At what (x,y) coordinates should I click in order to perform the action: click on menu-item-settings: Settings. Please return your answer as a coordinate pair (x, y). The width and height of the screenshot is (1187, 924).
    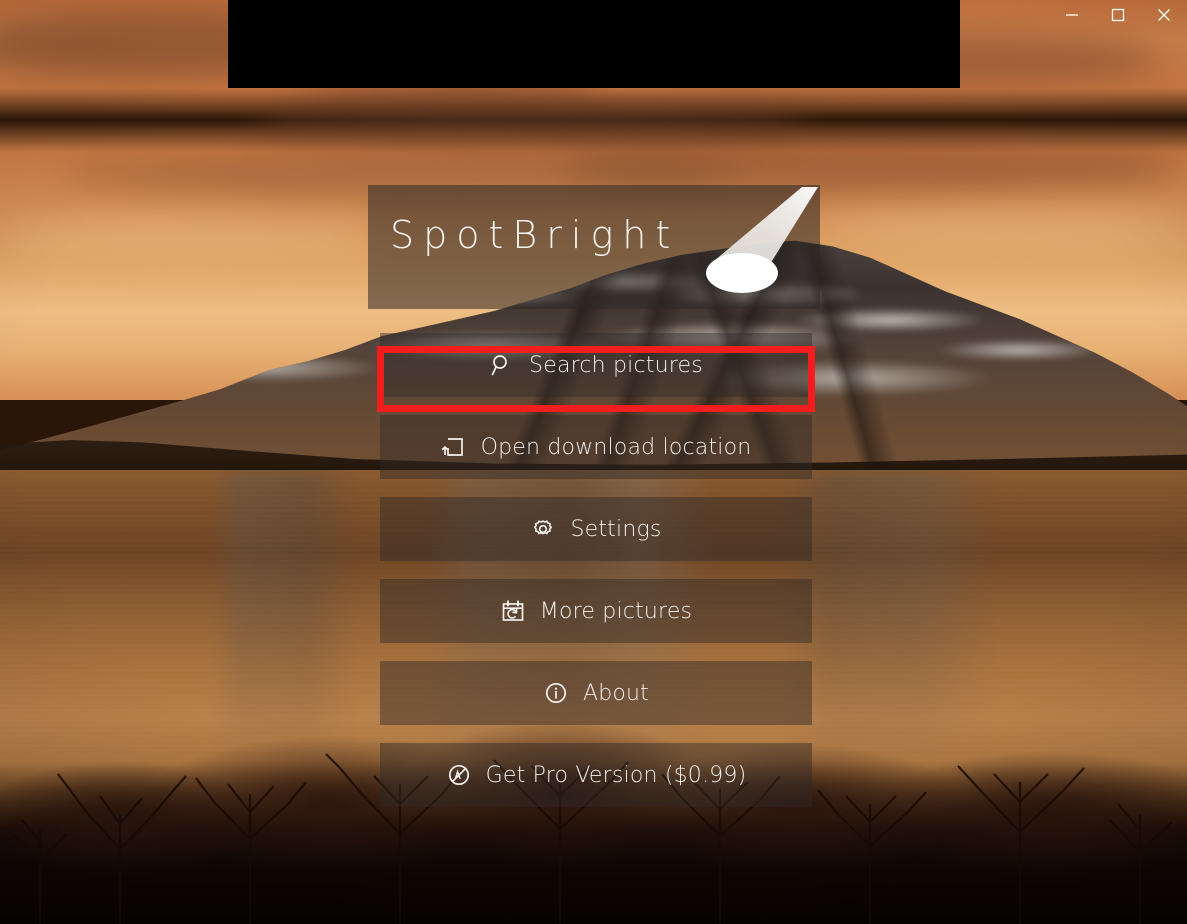
    Looking at the image, I should click on (596, 529).